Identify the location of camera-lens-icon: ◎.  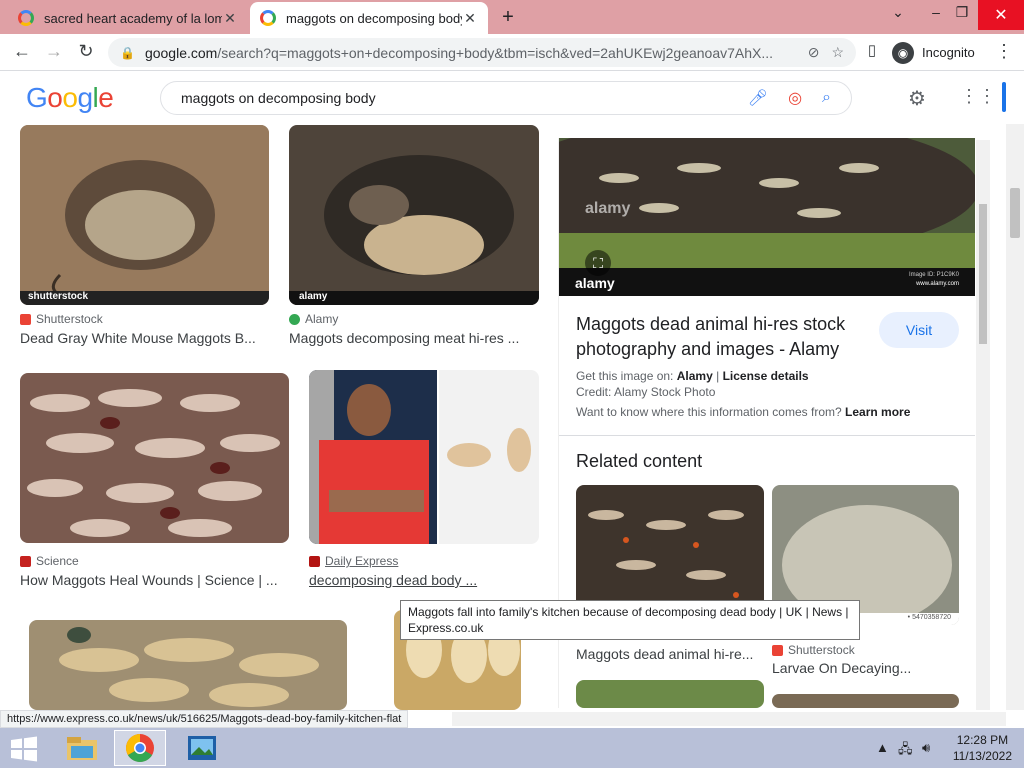
(795, 98).